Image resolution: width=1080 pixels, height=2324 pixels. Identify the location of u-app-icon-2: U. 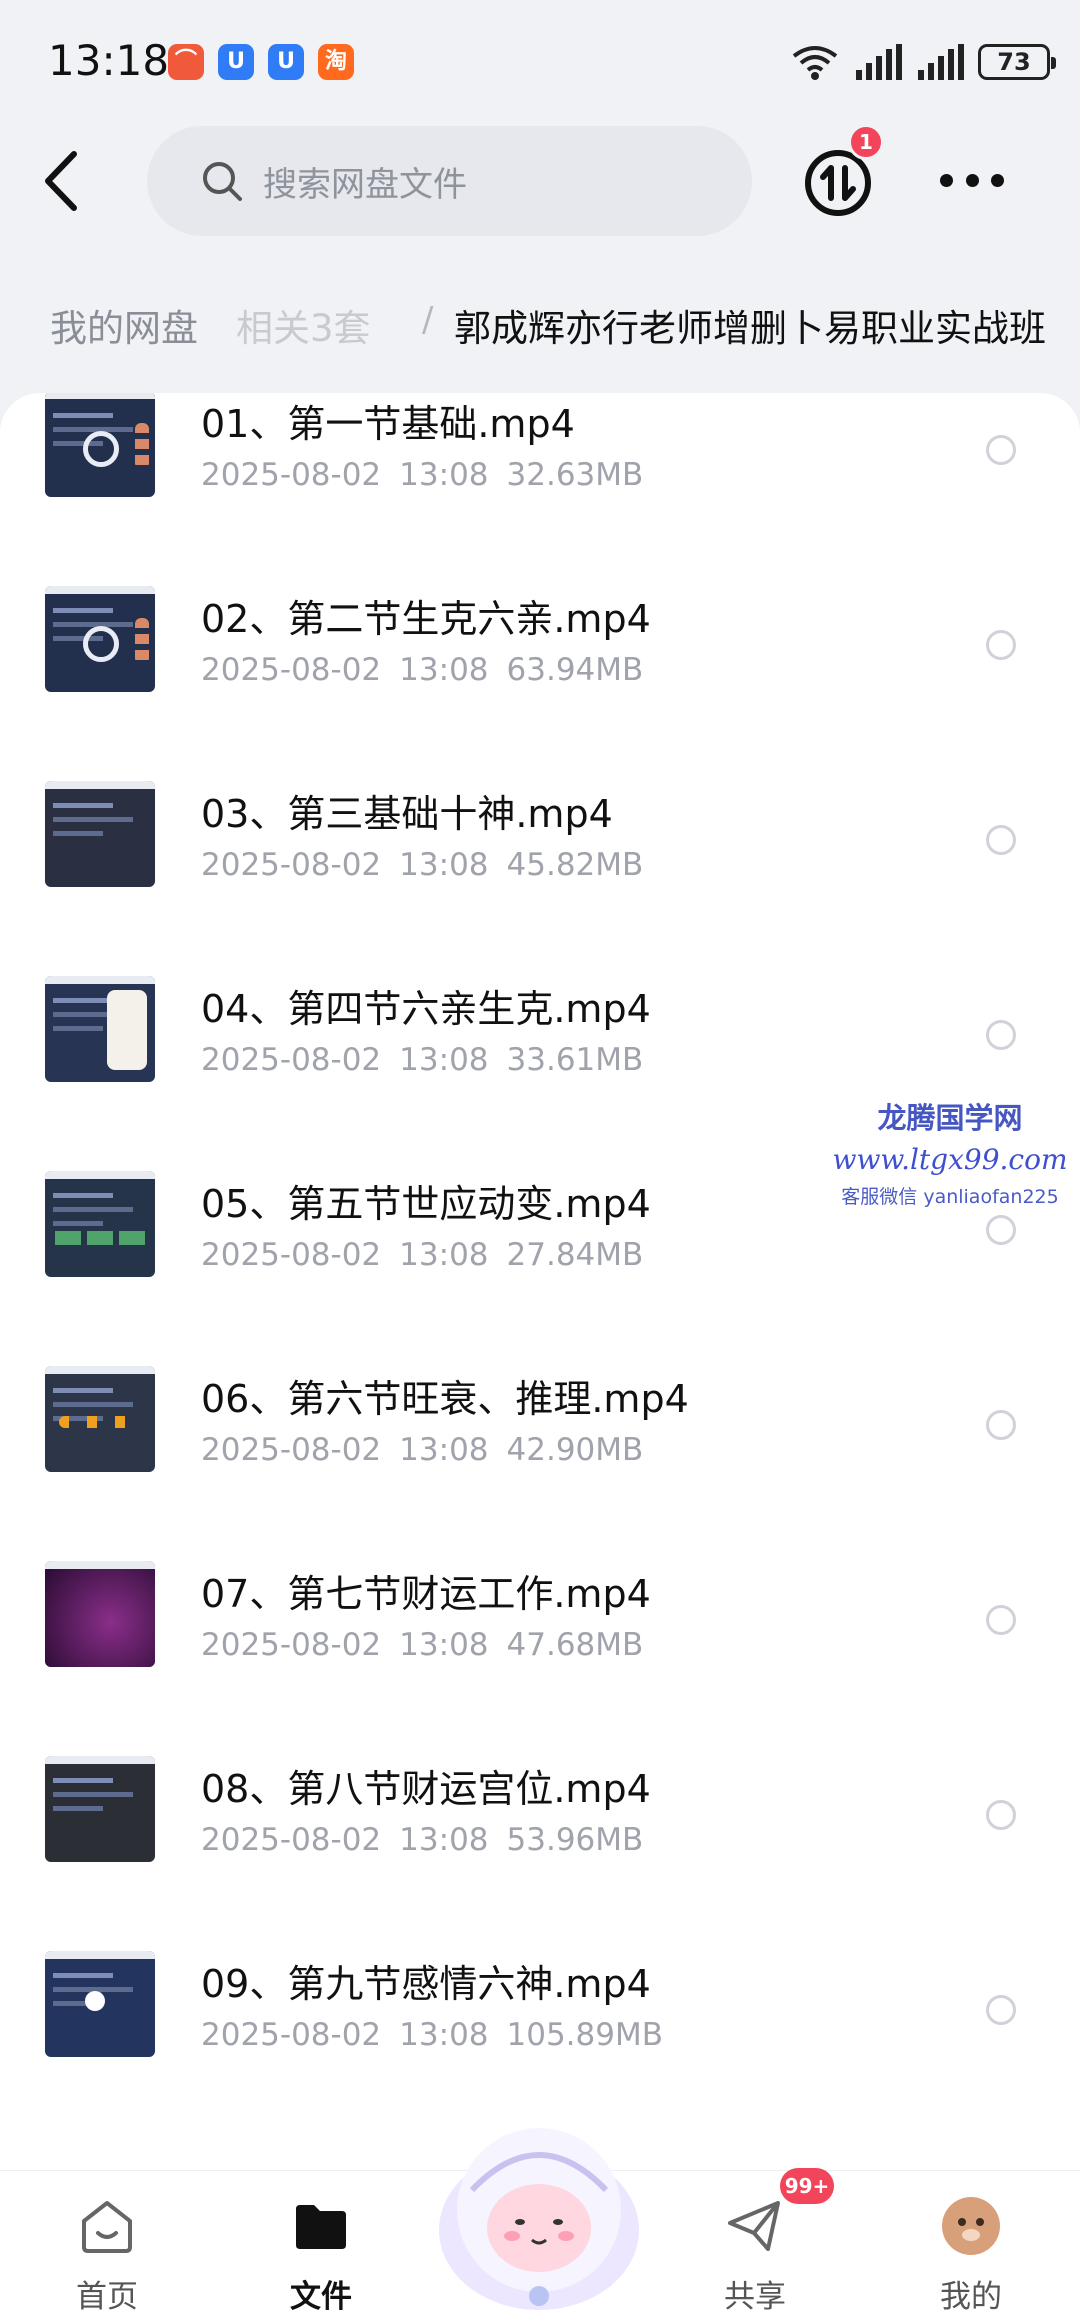
(286, 62).